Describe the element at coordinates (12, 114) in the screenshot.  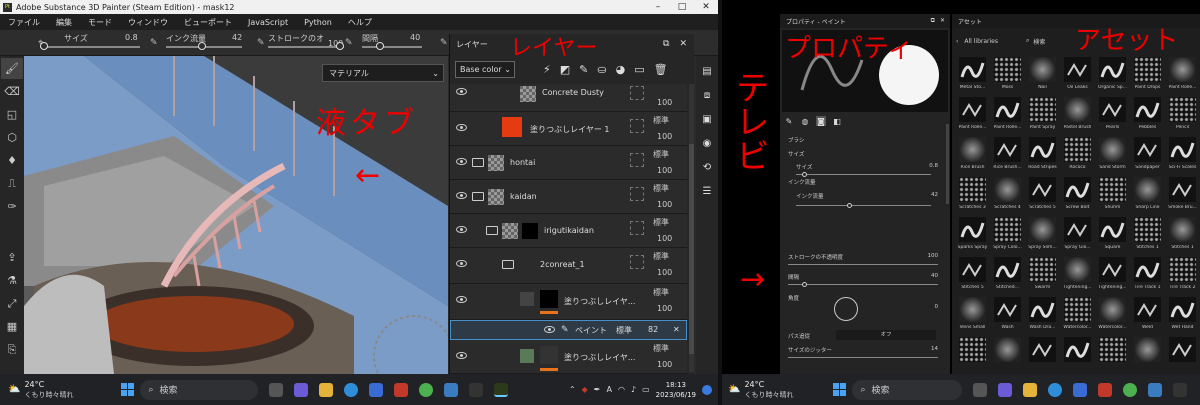
I see `projection-icon: ◱` at that location.